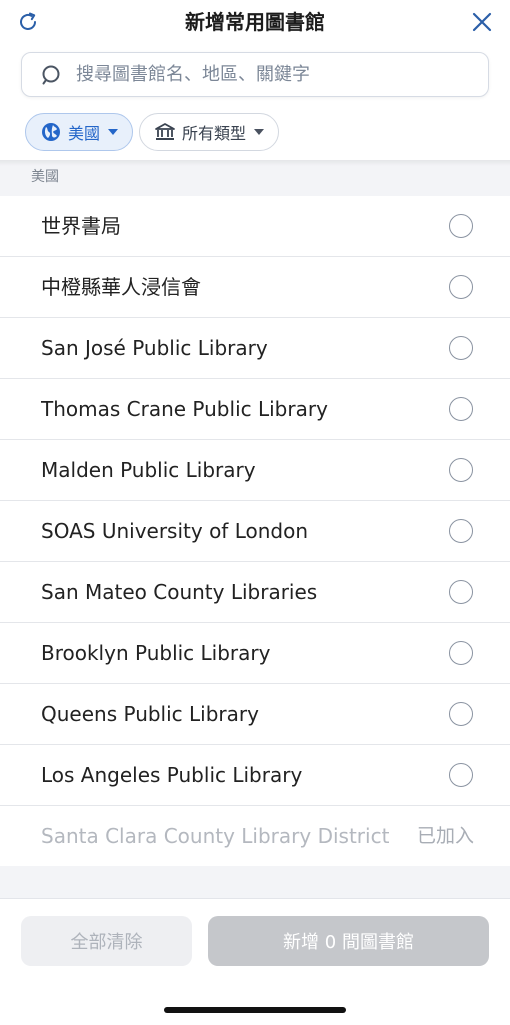 This screenshot has width=510, height=1025. I want to click on close-icon, so click(482, 22).